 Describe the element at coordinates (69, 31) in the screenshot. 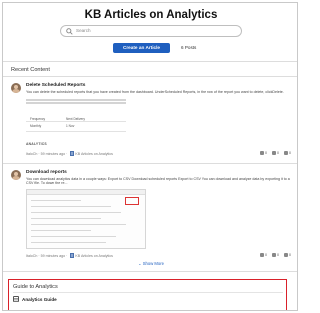

I see `search-icon` at that location.